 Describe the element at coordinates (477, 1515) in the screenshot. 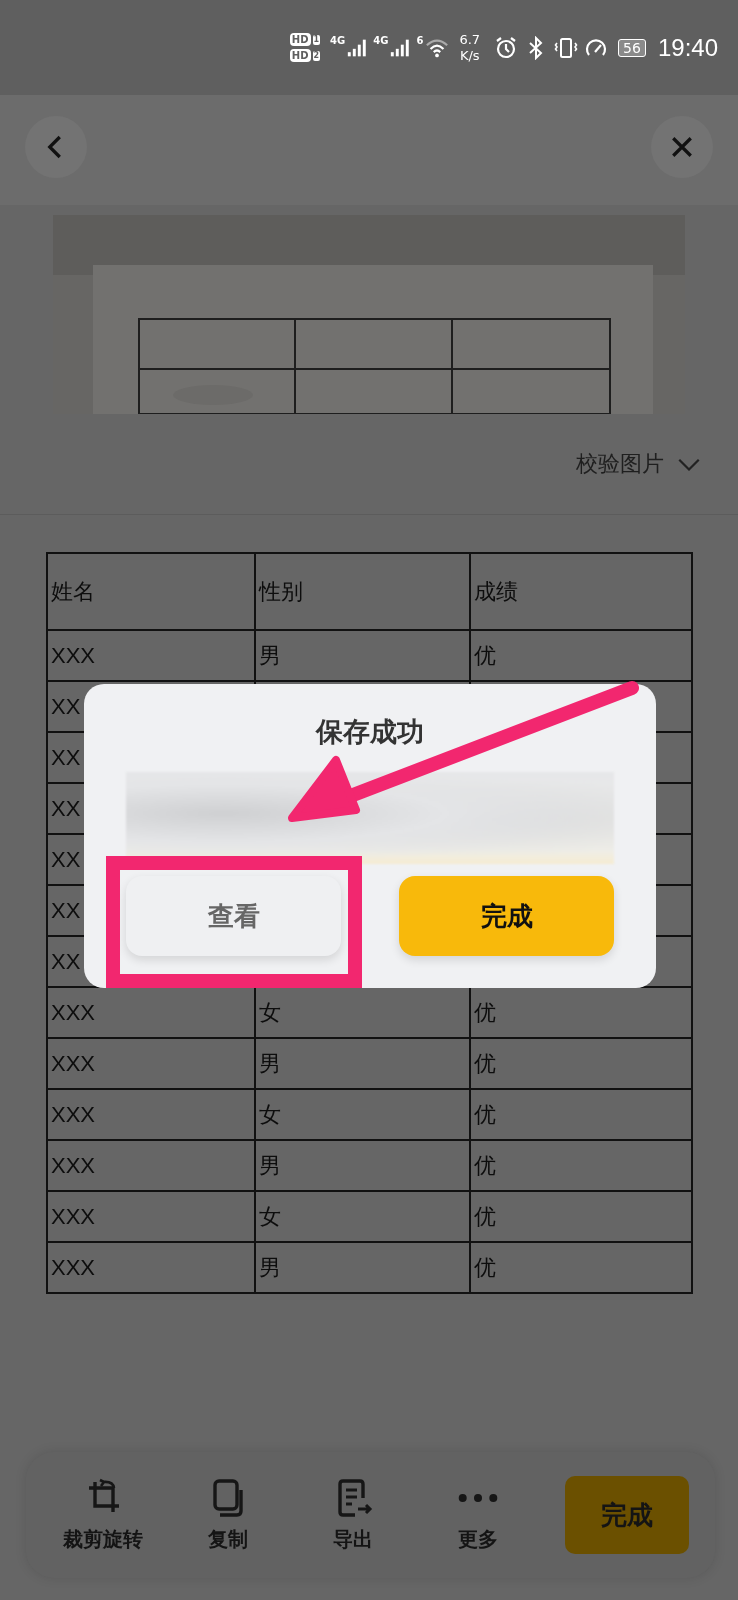

I see `more-tool-button: 更多` at that location.